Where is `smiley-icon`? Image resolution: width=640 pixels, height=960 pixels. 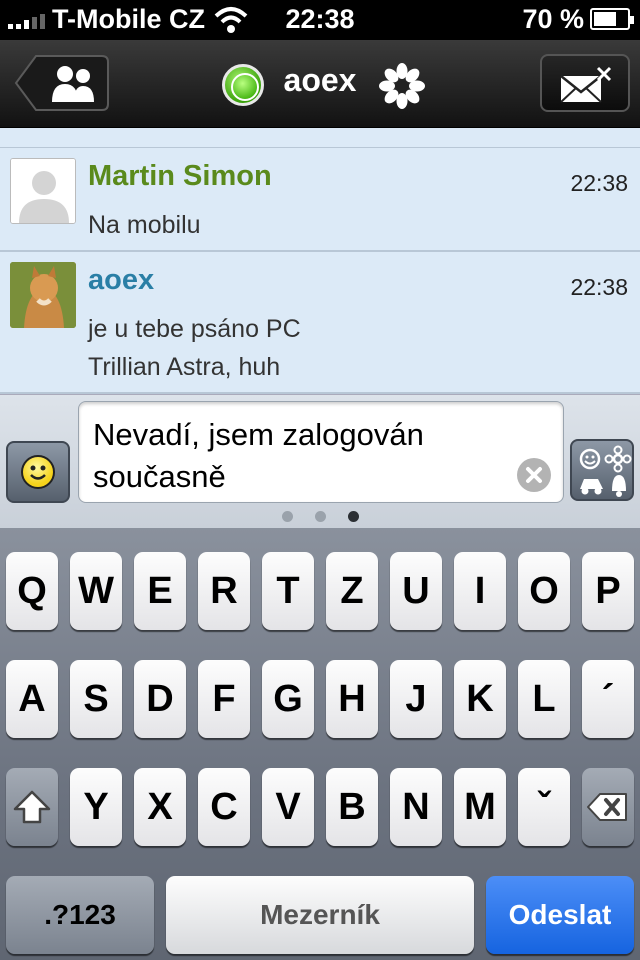 smiley-icon is located at coordinates (38, 472).